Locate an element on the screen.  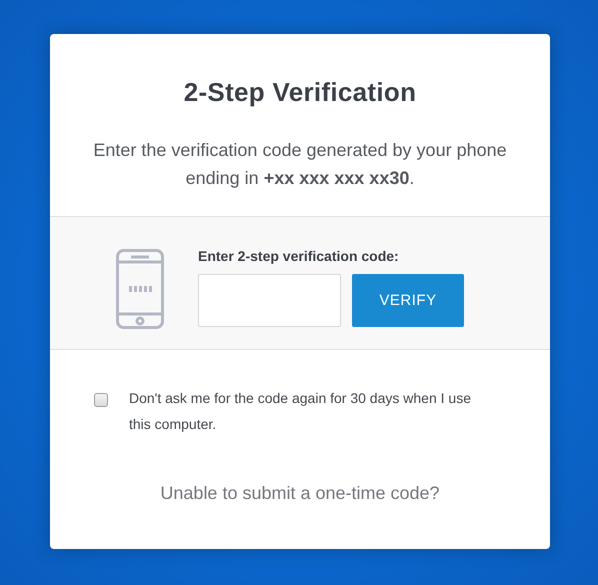
dialog-title: 2-Step Verification is located at coordinates (300, 92).